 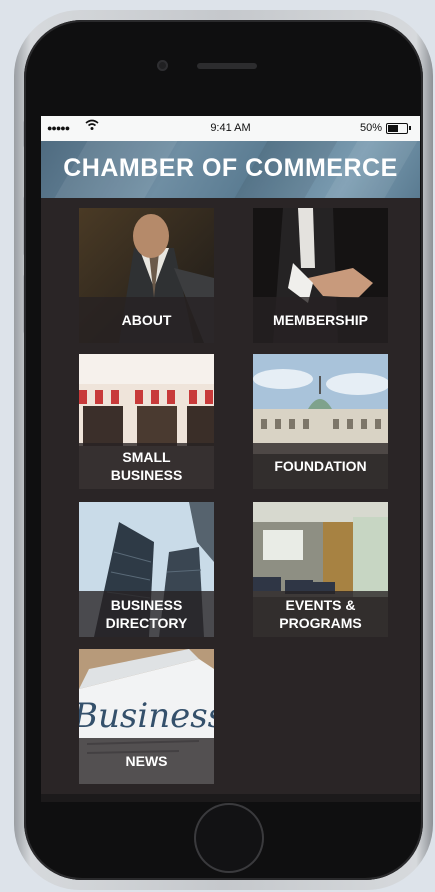 I want to click on tile-small-business: SMALL BUSINESS, so click(x=146, y=421).